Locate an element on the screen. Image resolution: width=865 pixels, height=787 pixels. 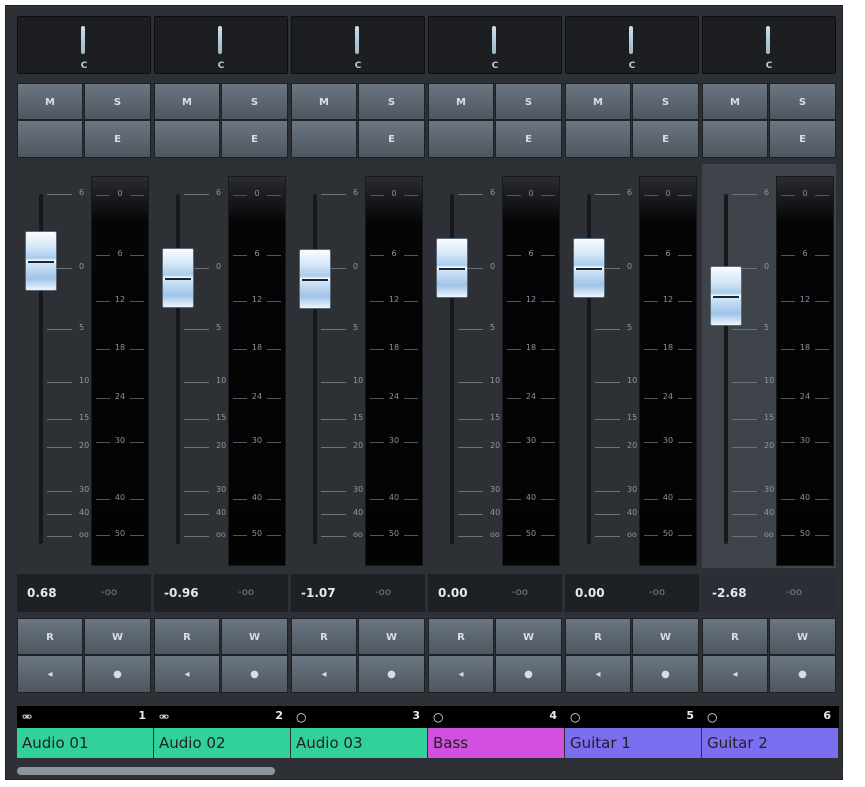
fader-scale-tick: 20 is located at coordinates (68, 445).